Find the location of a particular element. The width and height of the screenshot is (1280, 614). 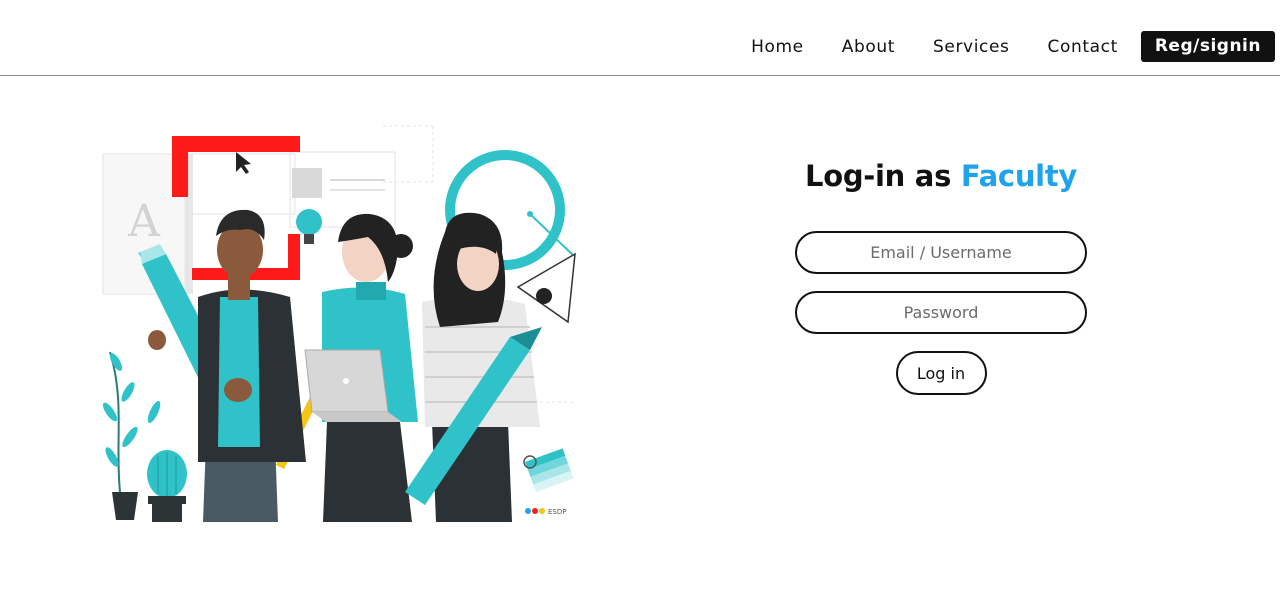

login-title-role: Faculty is located at coordinates (1018, 176).